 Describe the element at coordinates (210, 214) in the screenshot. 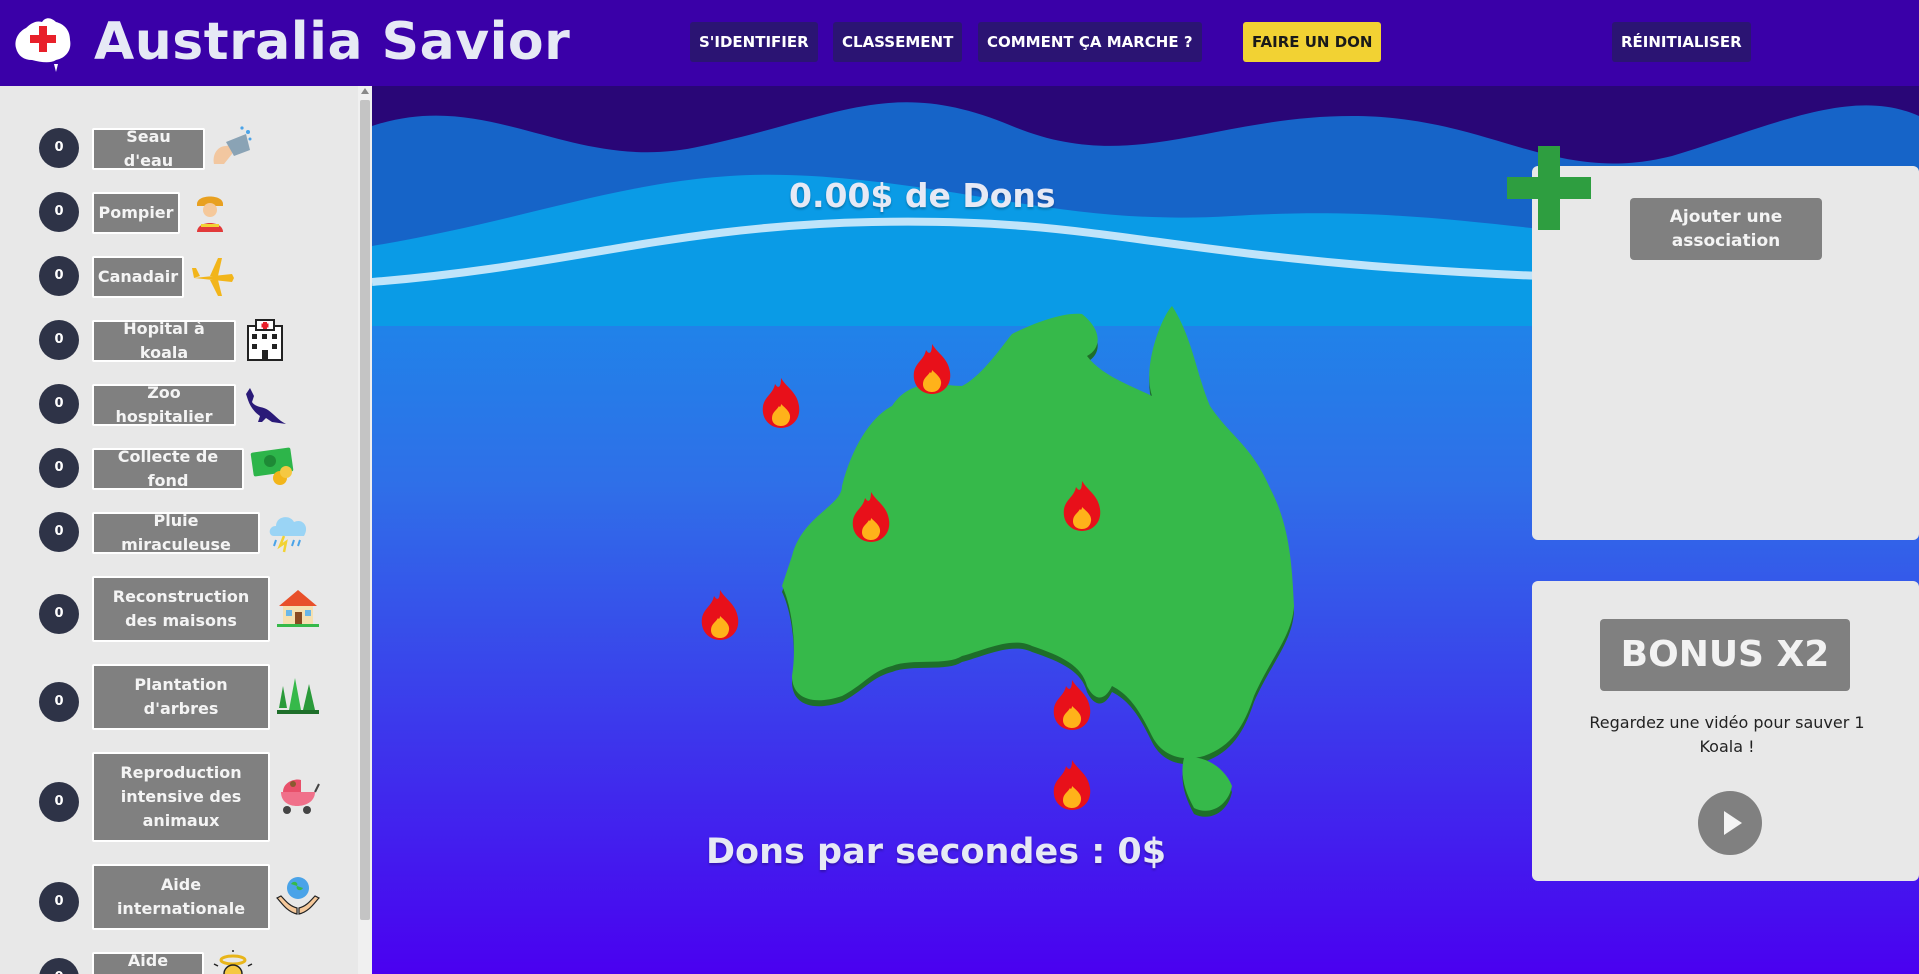

I see `firefighter-icon` at that location.